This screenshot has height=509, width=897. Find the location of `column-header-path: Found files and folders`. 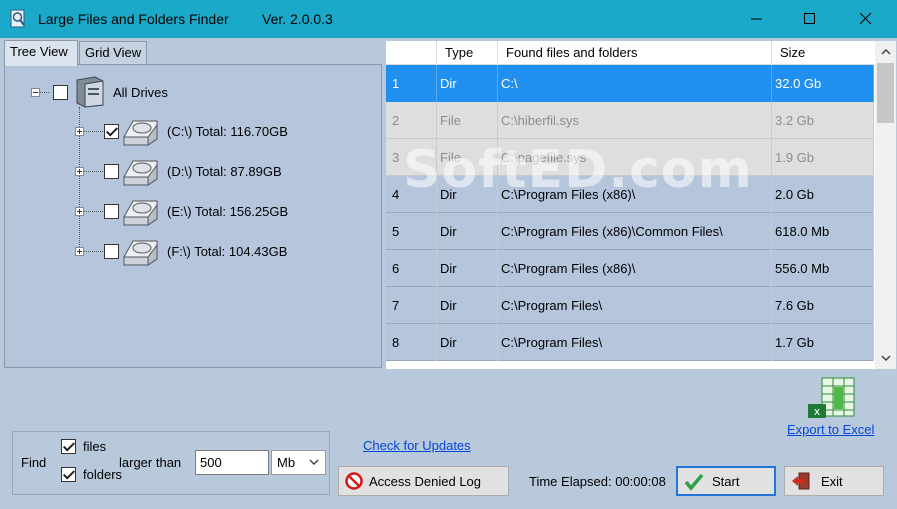

column-header-path: Found files and folders is located at coordinates (635, 53).